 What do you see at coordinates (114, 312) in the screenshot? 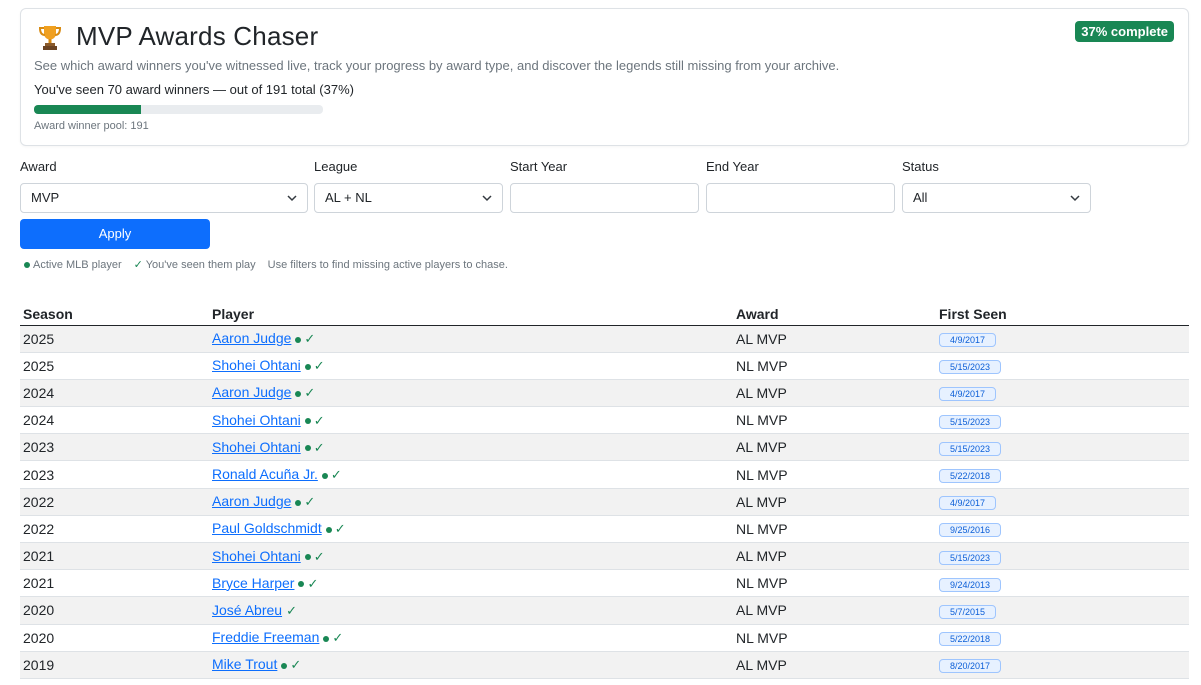
I see `column-header-season: Season` at bounding box center [114, 312].